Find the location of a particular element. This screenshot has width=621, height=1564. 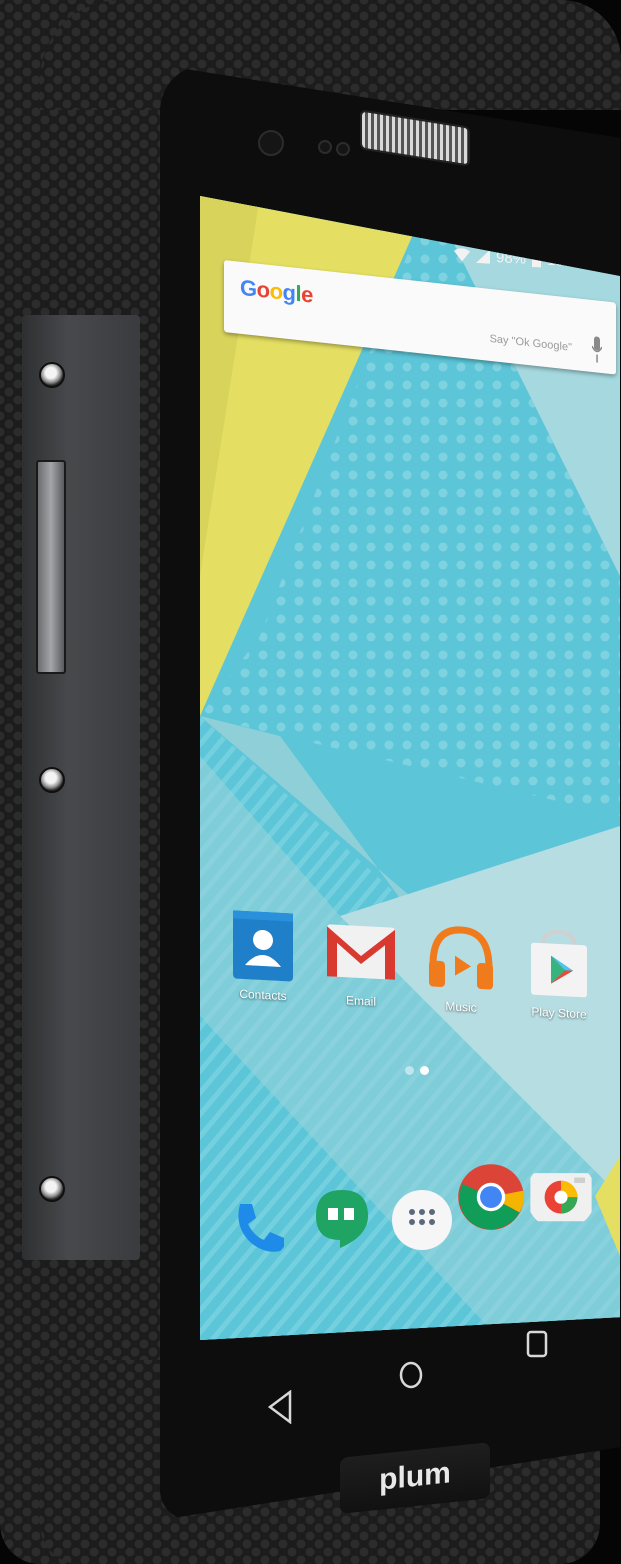

search-hint: Say "Ok Google" is located at coordinates (530, 343).